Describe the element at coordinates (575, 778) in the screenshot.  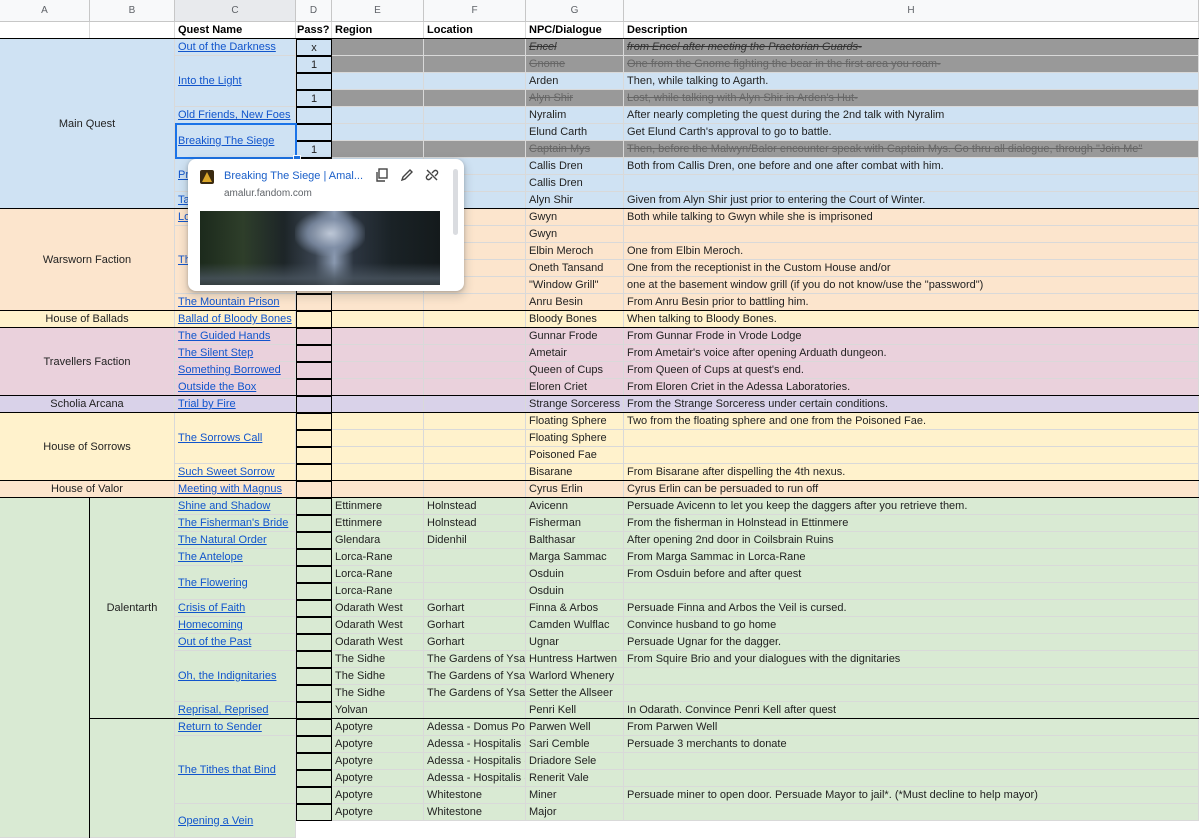
I see `npc-cell: Renerit Vale` at that location.